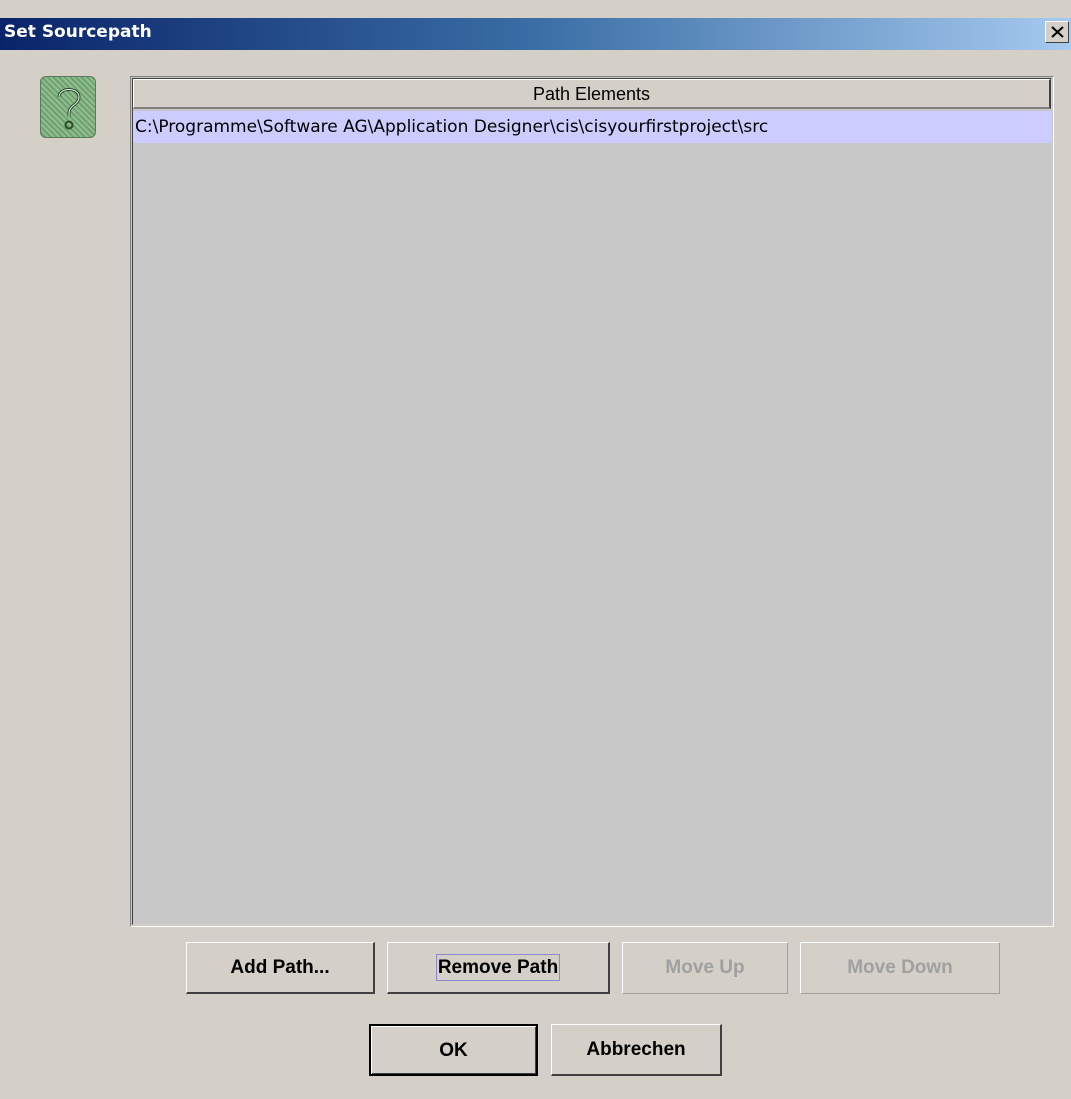 The image size is (1071, 1099). I want to click on ok-button: OK, so click(453, 1050).